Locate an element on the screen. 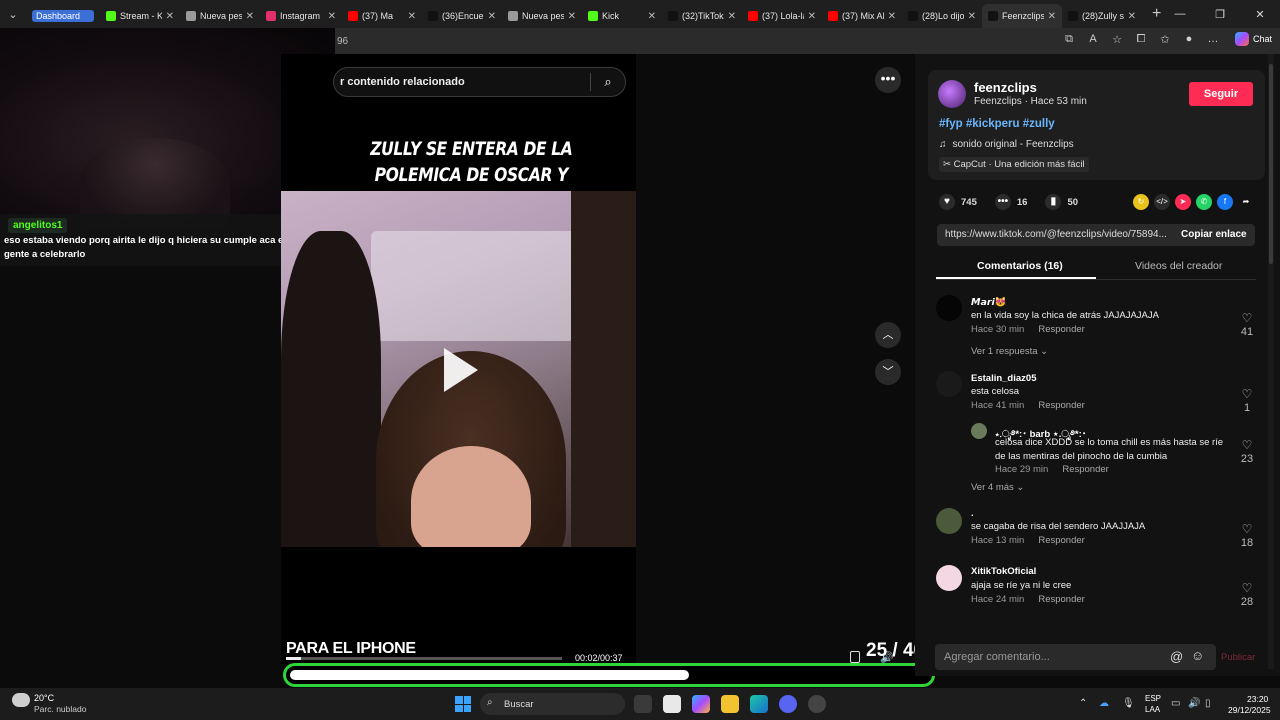  play-icon is located at coordinates (461, 370).